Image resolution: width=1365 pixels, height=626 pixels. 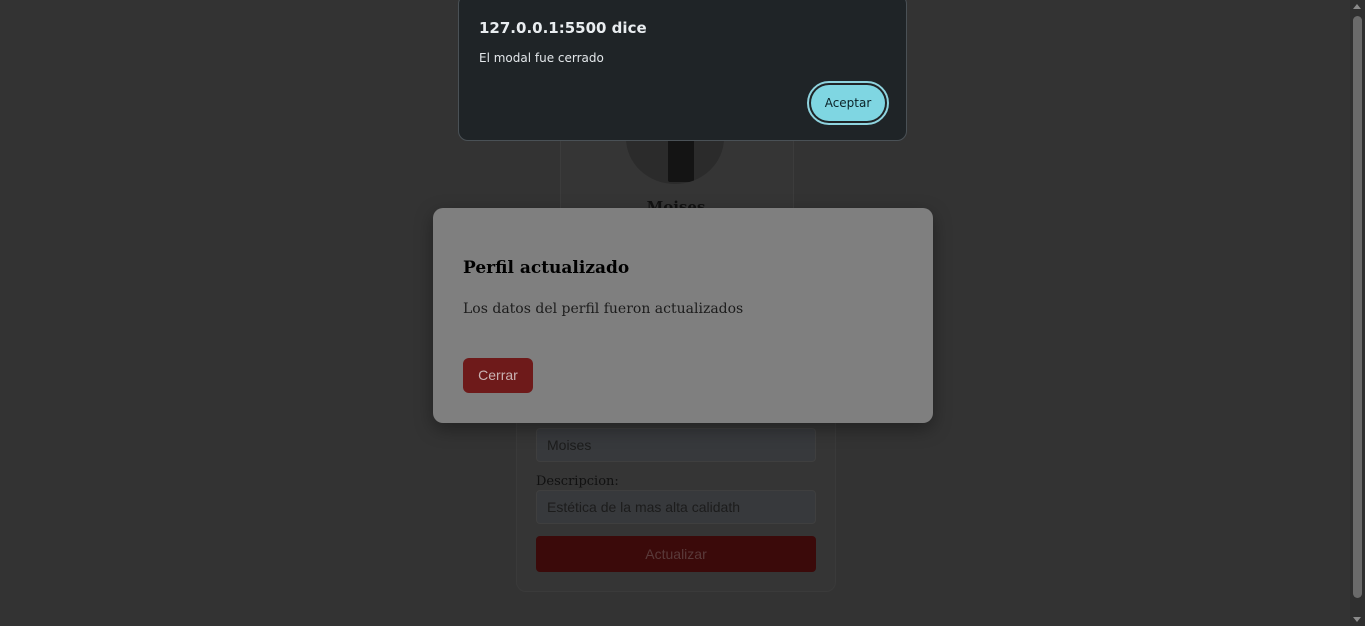 What do you see at coordinates (541, 58) in the screenshot?
I see `alert-message: El modal fue cerrado` at bounding box center [541, 58].